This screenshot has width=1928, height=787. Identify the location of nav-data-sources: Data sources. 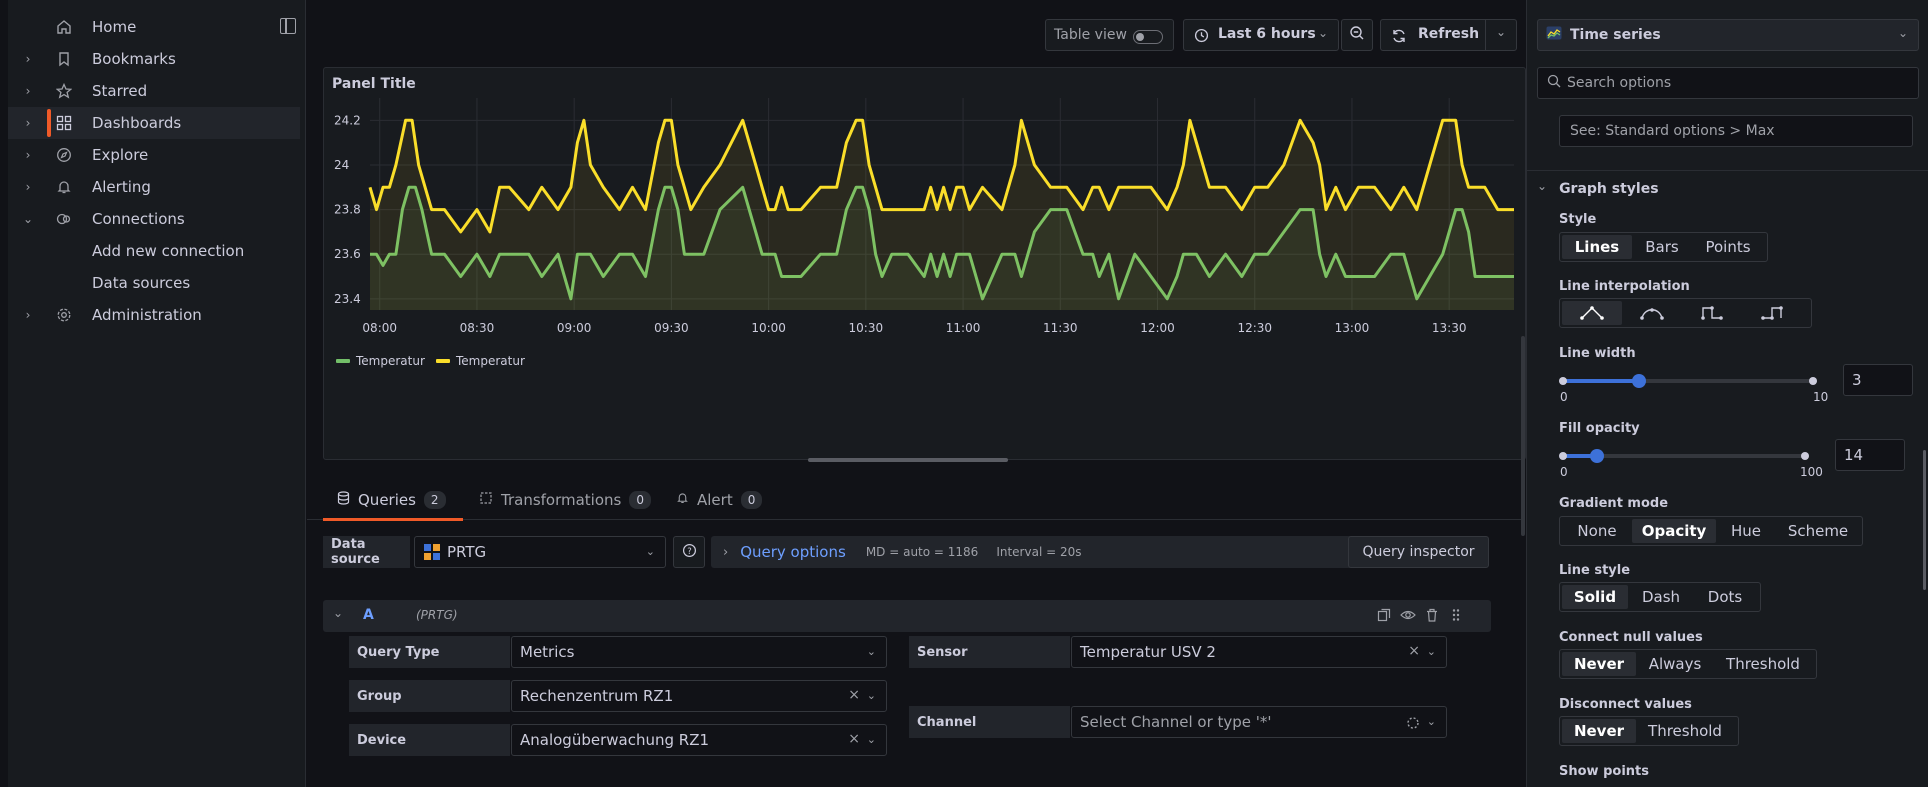
(154, 283).